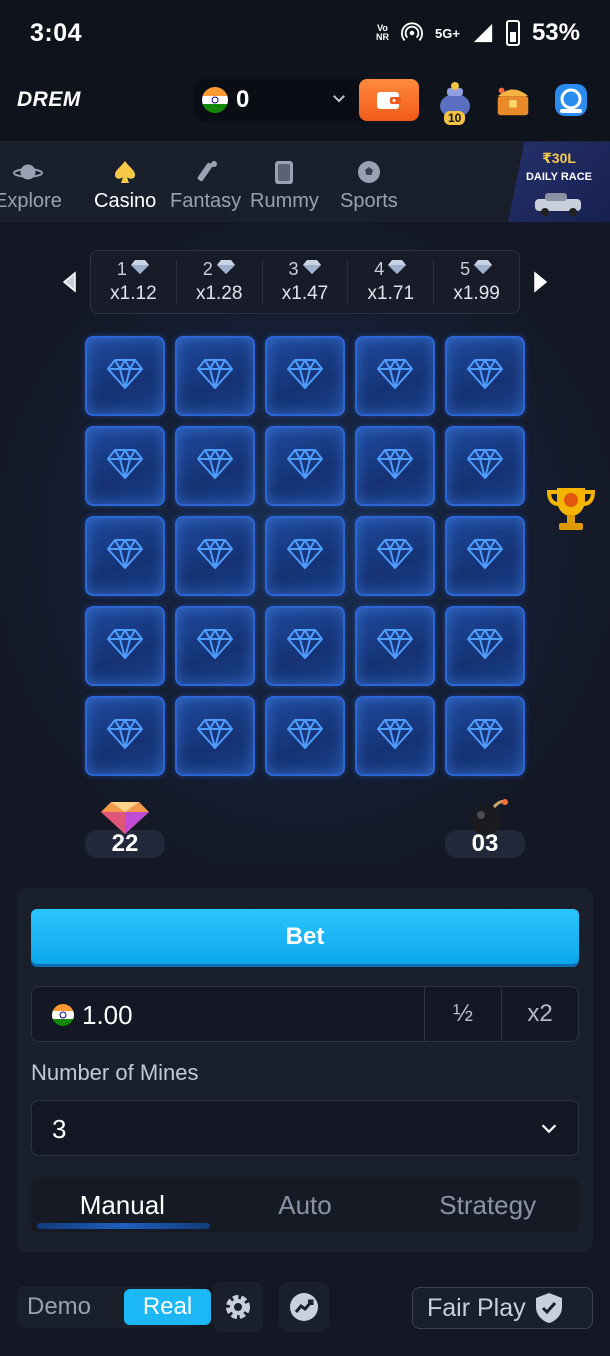  I want to click on mines-select: 3, so click(305, 1128).